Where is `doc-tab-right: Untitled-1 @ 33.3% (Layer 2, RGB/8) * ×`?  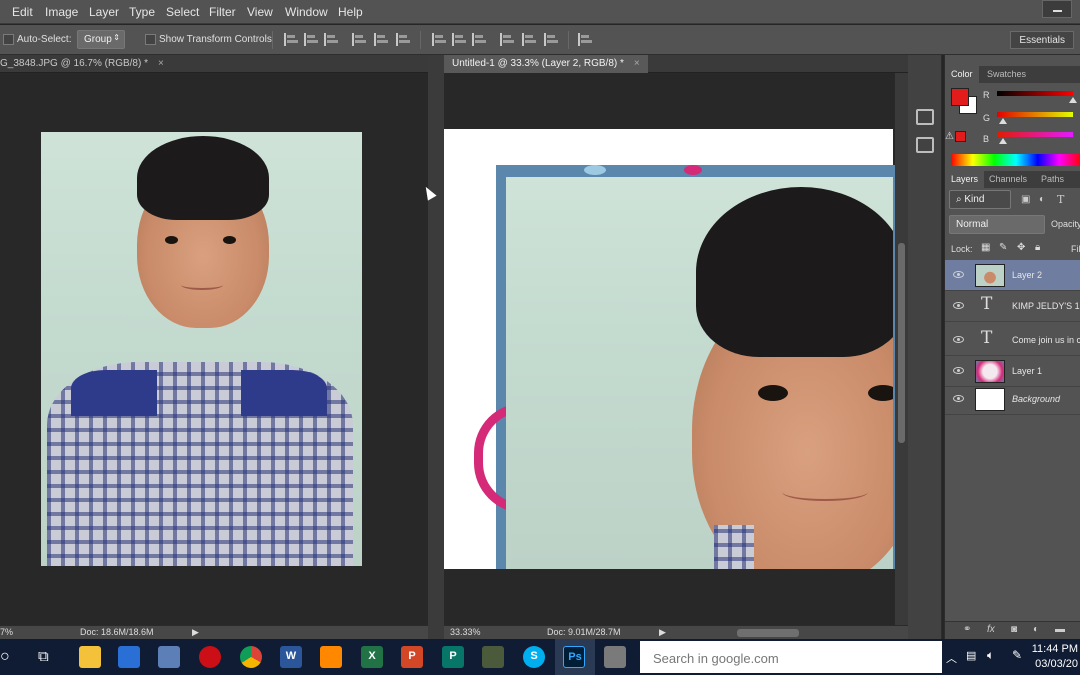 doc-tab-right: Untitled-1 @ 33.3% (Layer 2, RGB/8) * × is located at coordinates (546, 64).